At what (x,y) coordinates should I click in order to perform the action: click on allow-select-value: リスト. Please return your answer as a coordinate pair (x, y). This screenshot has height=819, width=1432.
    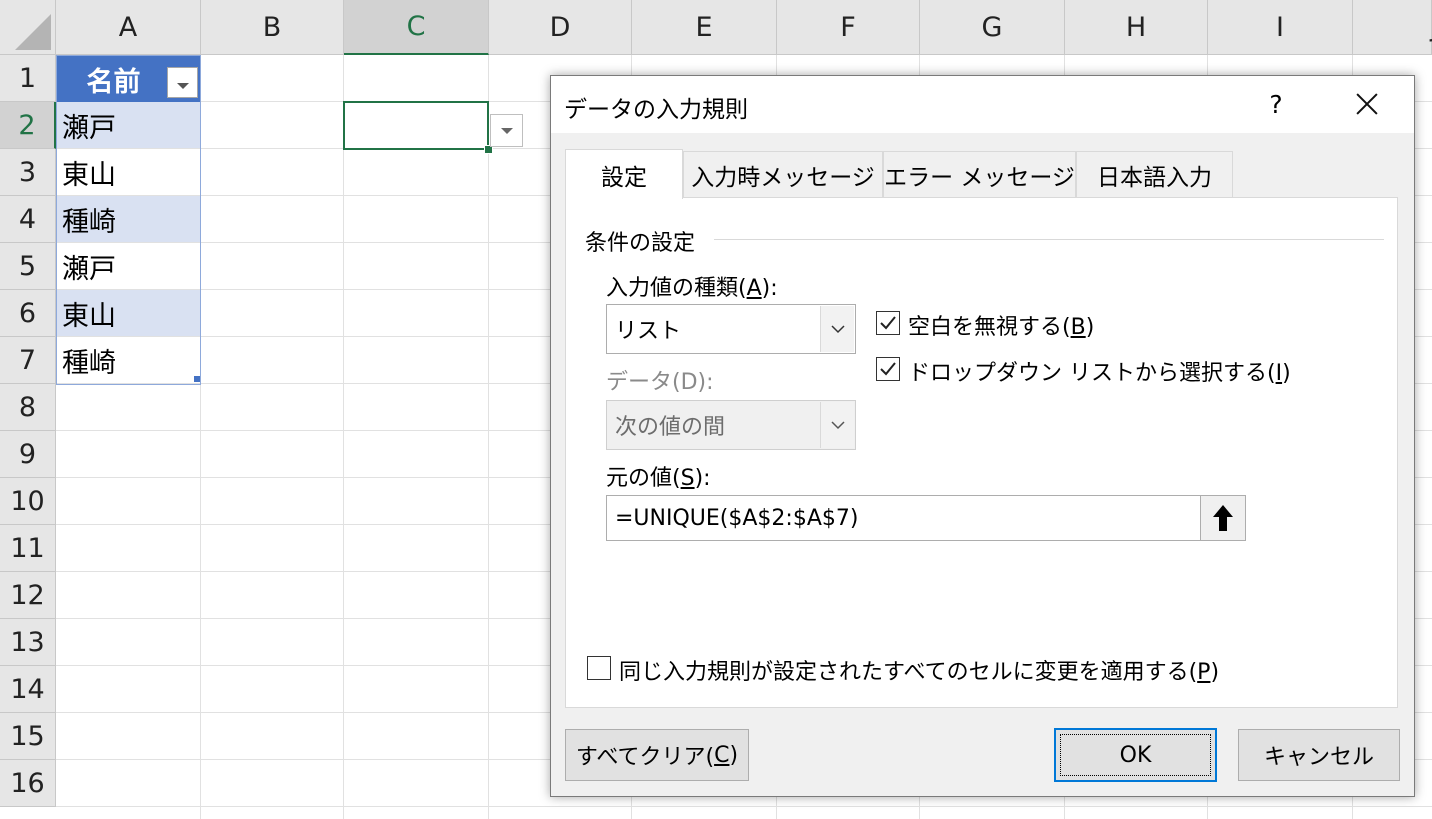
    Looking at the image, I should click on (648, 331).